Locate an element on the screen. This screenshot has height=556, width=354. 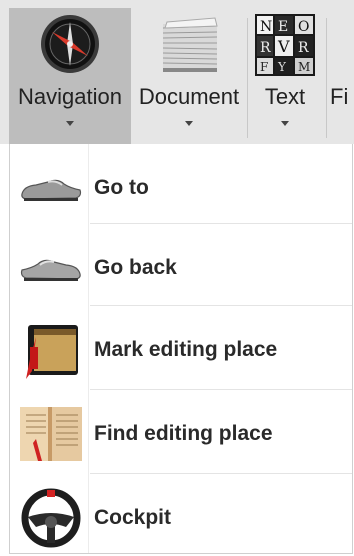
steering-wheel-icon is located at coordinates (51, 518).